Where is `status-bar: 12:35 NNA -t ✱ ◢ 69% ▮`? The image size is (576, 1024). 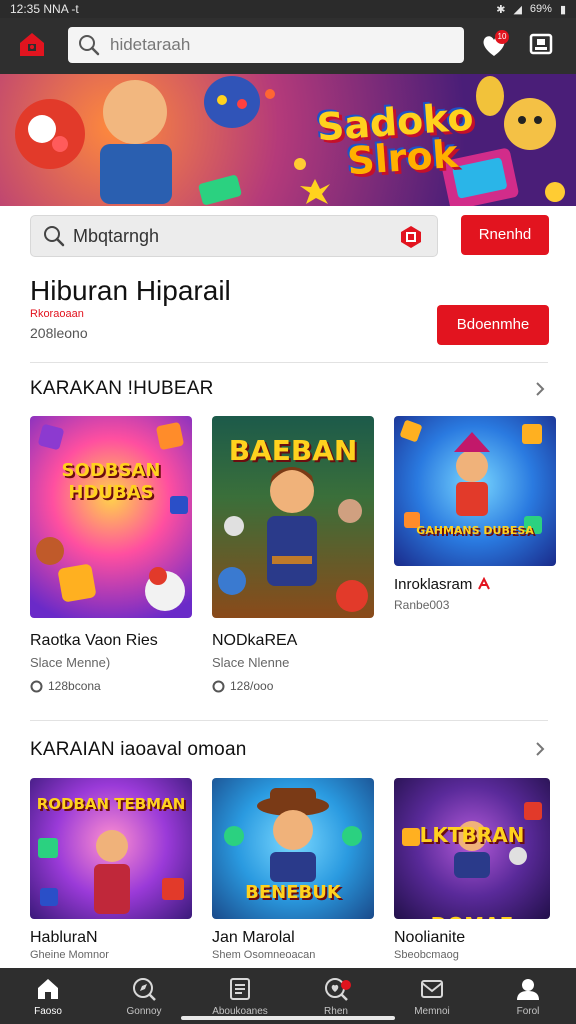 status-bar: 12:35 NNA -t ✱ ◢ 69% ▮ is located at coordinates (288, 9).